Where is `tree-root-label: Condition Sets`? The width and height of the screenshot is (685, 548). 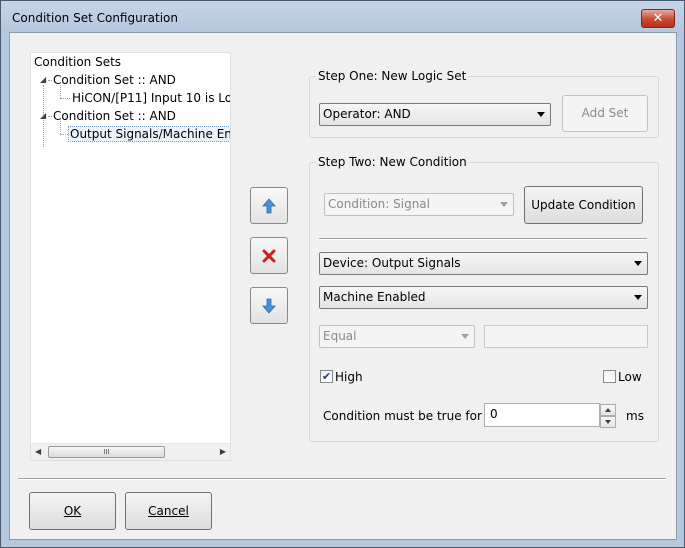
tree-root-label: Condition Sets is located at coordinates (78, 62).